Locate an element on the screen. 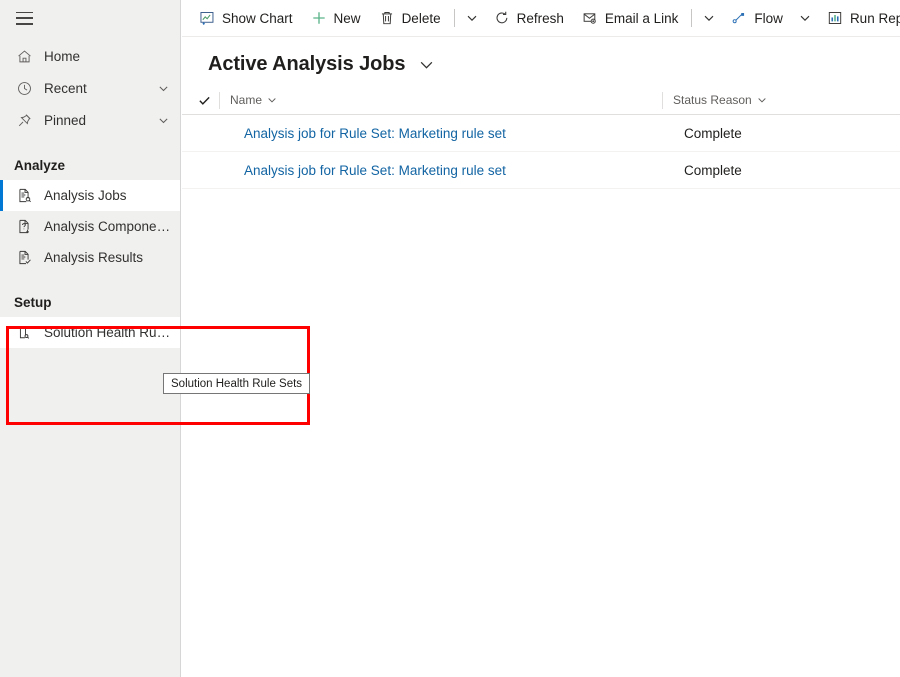  more-commands-caret is located at coordinates (472, 18).